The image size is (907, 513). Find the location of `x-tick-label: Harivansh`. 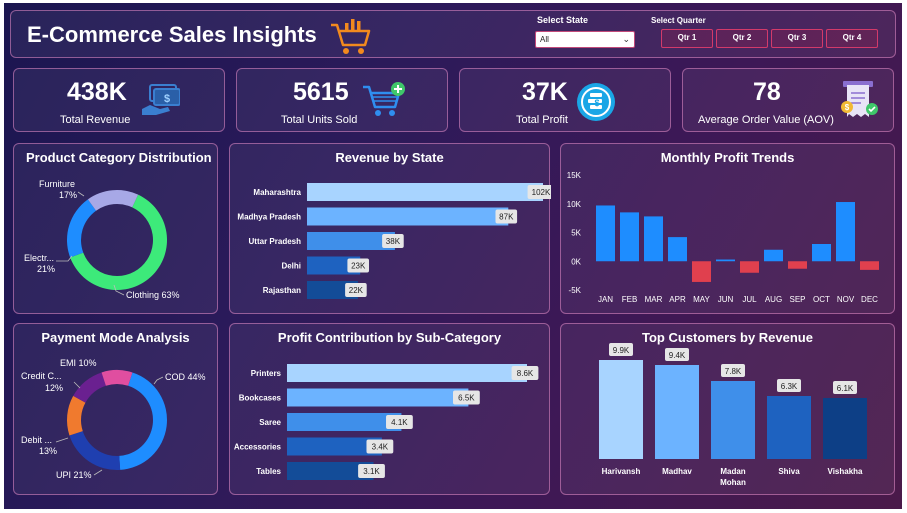

x-tick-label: Harivansh is located at coordinates (621, 471).